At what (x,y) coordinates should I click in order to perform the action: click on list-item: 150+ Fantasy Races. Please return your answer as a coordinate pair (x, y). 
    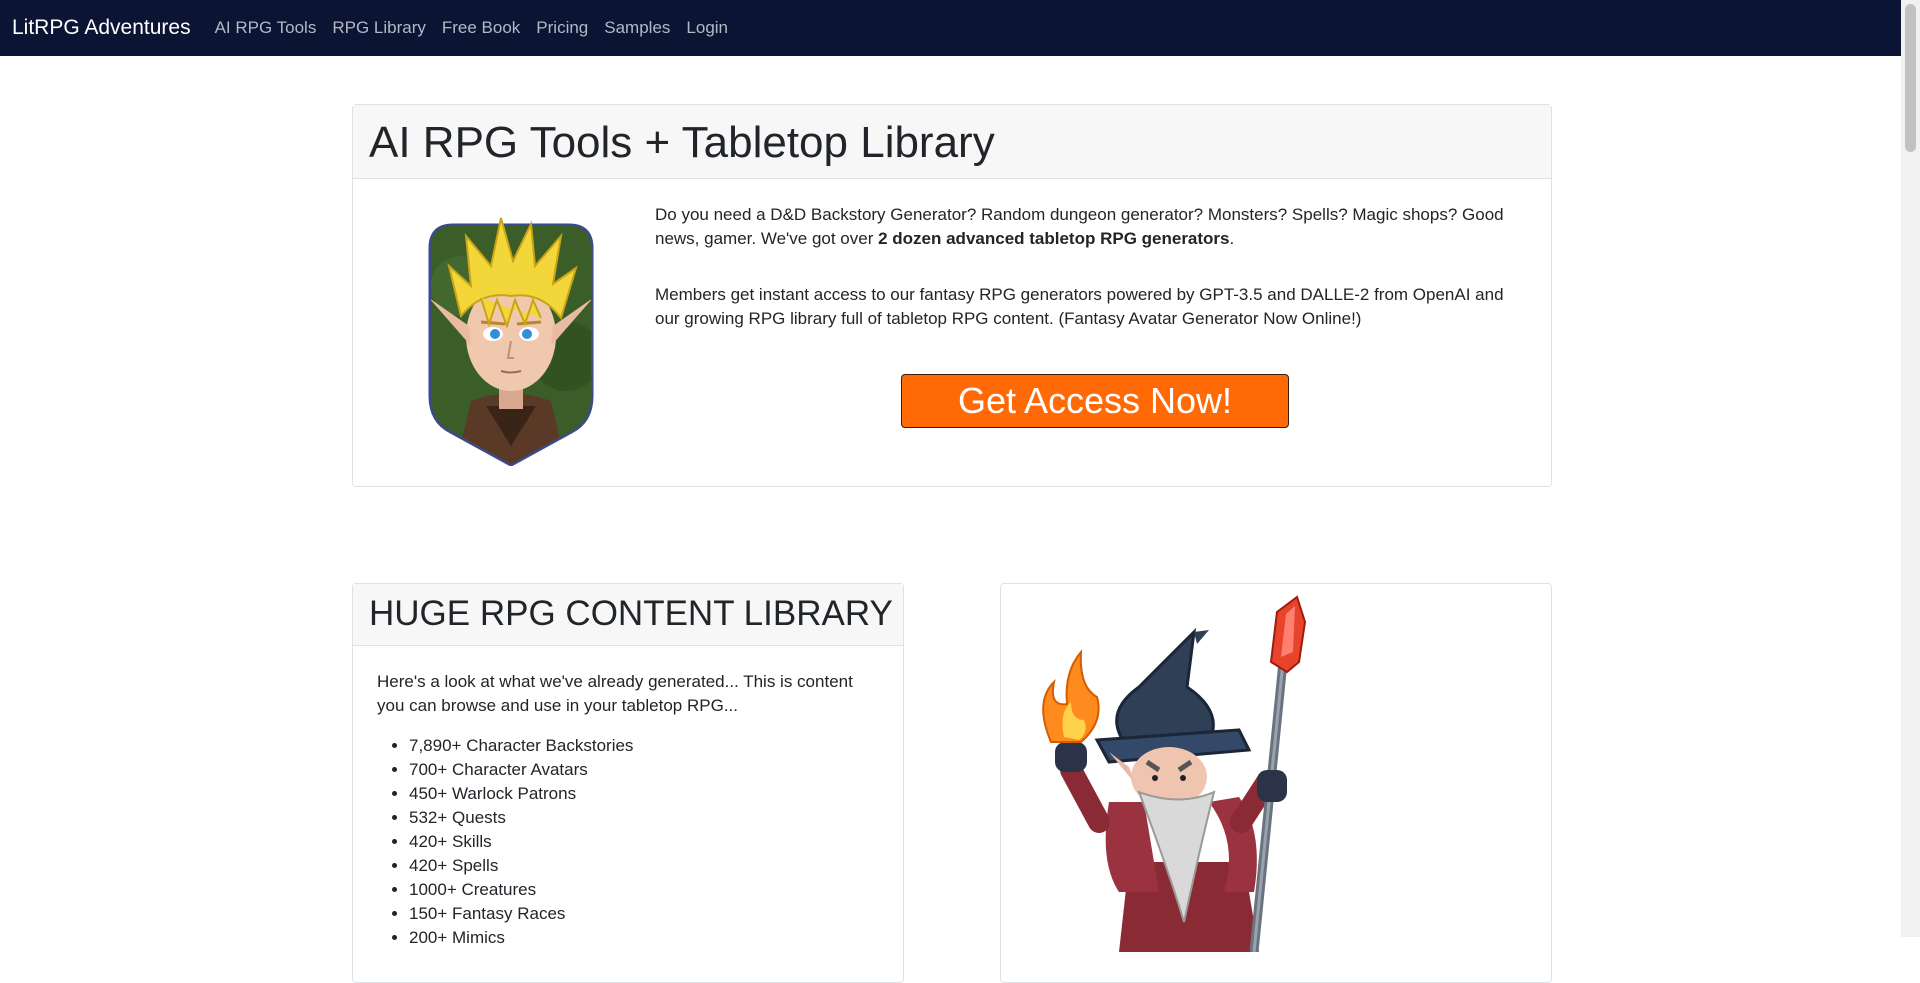
    Looking at the image, I should click on (521, 914).